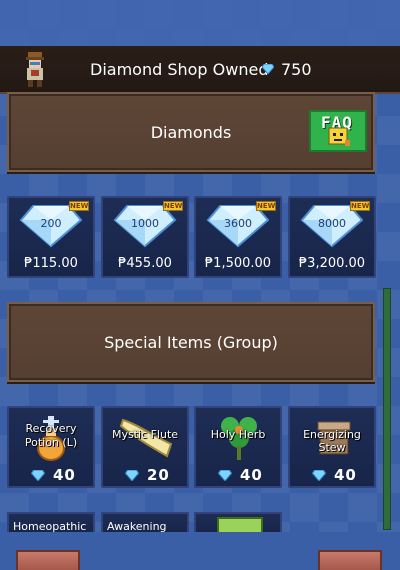 The height and width of the screenshot is (570, 400). I want to click on pack-amount: 200, so click(51, 223).